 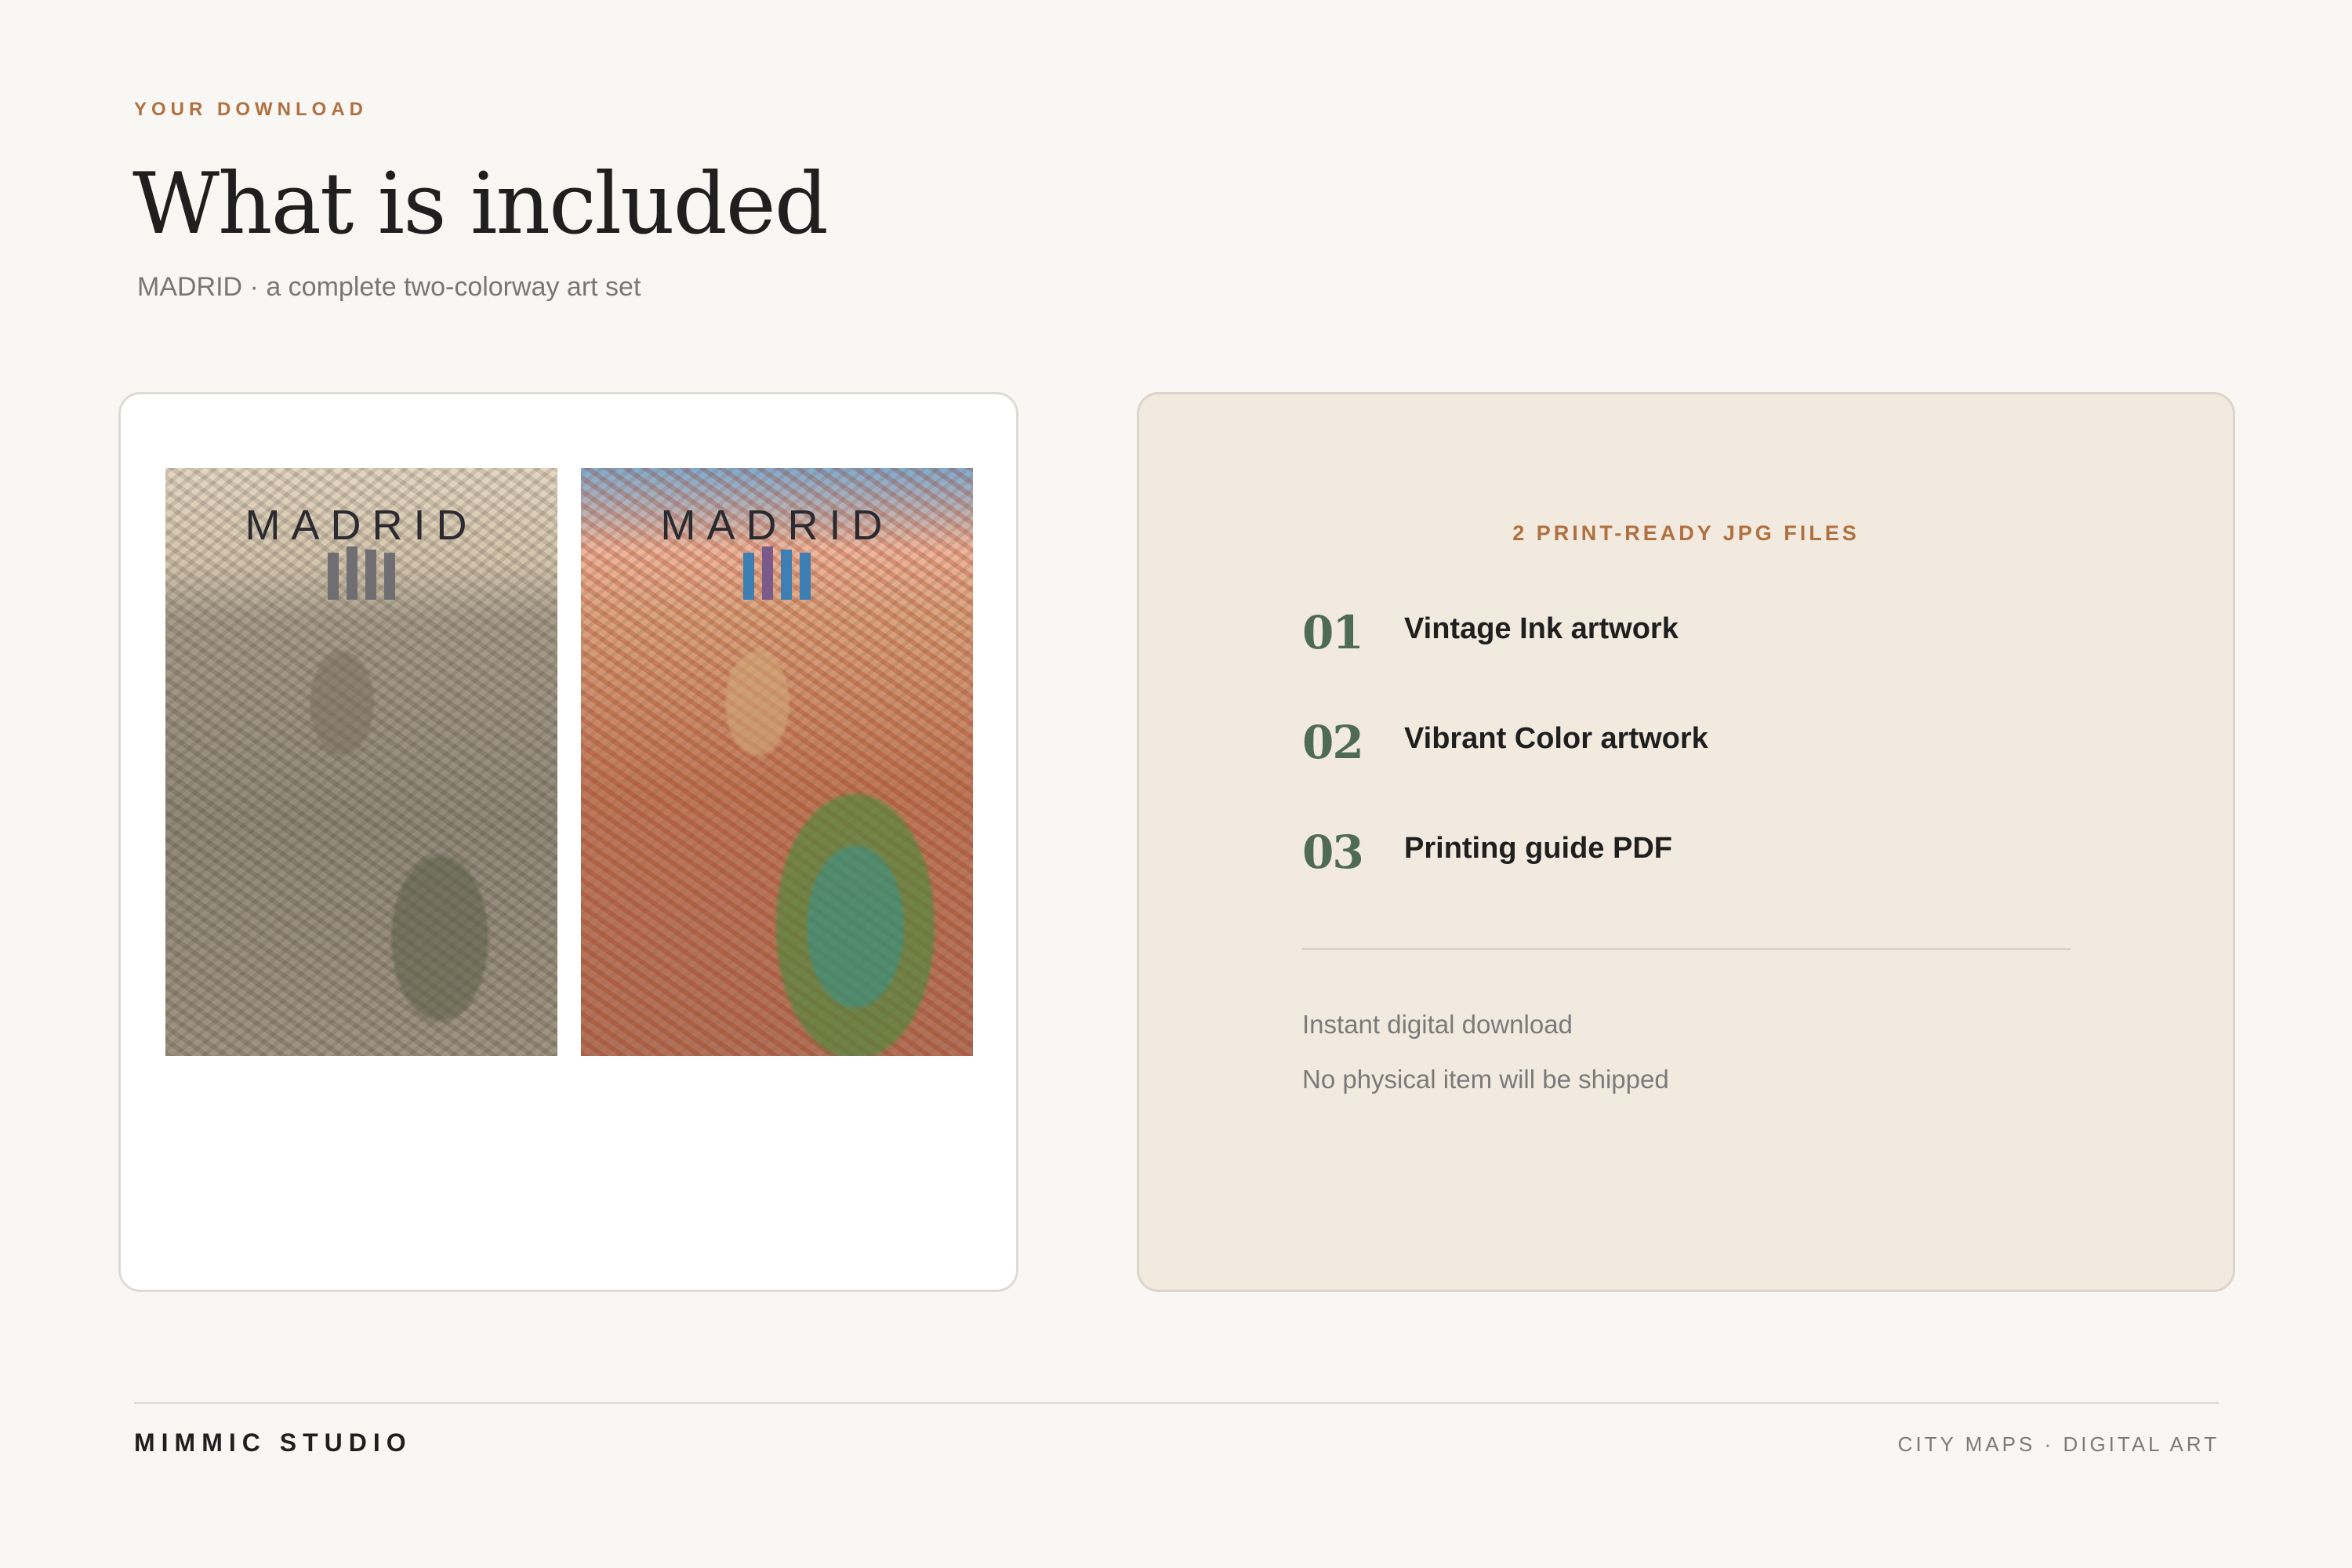 I want to click on page-subtitle: MADRID · a complete two-colorway art set, so click(x=389, y=287).